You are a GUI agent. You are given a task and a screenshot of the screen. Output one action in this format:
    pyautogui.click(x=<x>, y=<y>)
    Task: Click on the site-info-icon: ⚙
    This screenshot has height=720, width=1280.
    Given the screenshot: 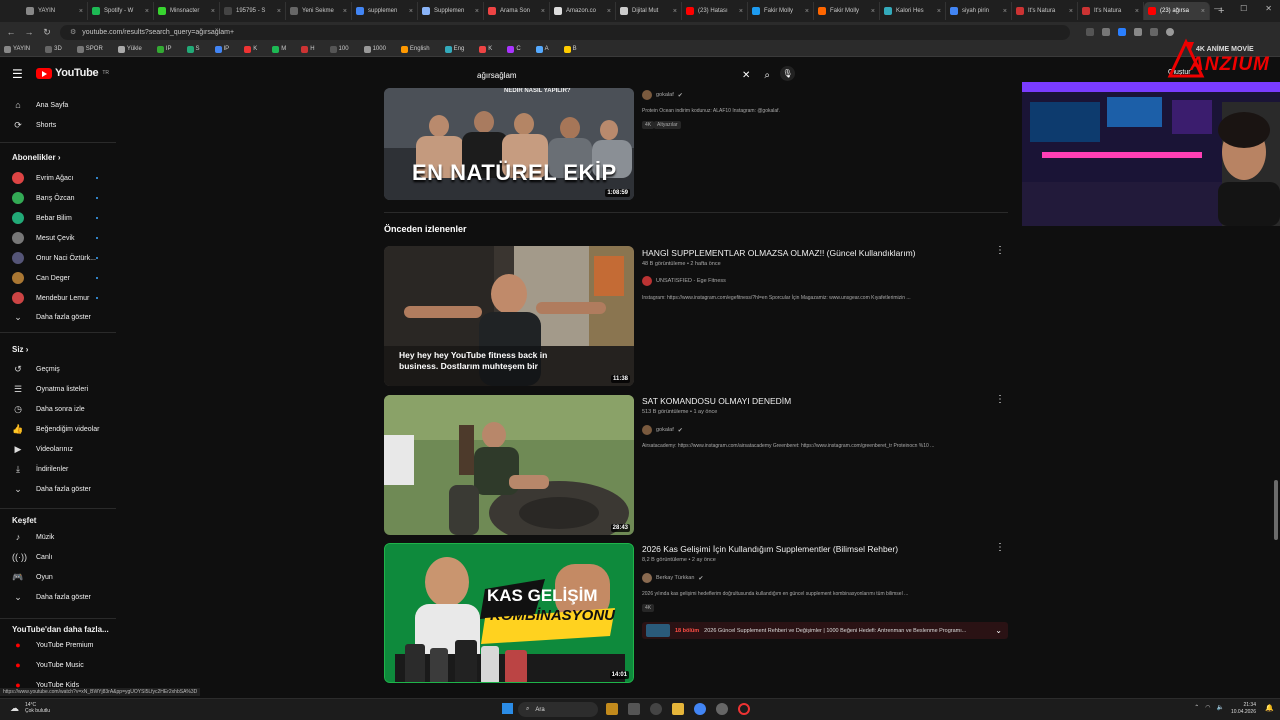 What is the action you would take?
    pyautogui.click(x=73, y=32)
    